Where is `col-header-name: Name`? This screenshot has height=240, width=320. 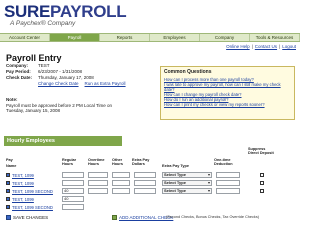
col-header-name: Name is located at coordinates (11, 166).